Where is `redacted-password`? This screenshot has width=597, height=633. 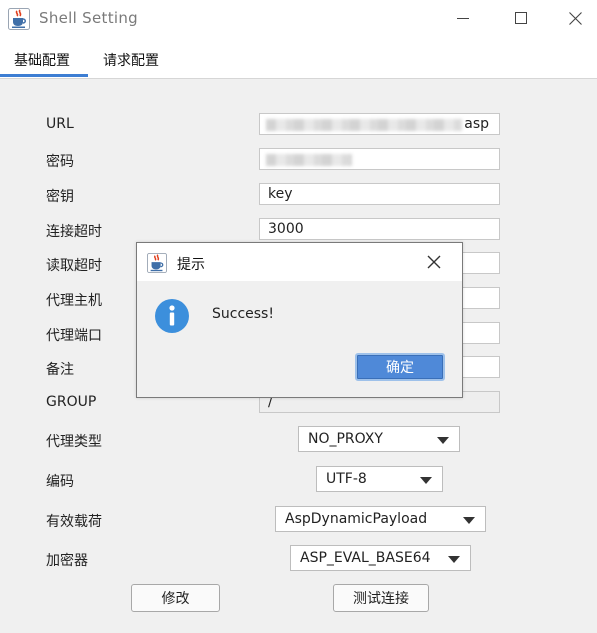 redacted-password is located at coordinates (309, 160).